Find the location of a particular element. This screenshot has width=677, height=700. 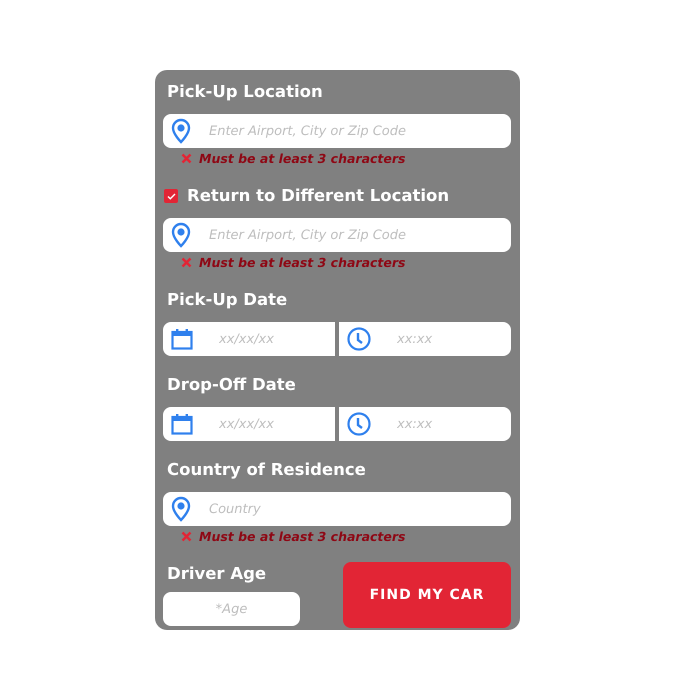

field-label: Country of Residence is located at coordinates (267, 470).